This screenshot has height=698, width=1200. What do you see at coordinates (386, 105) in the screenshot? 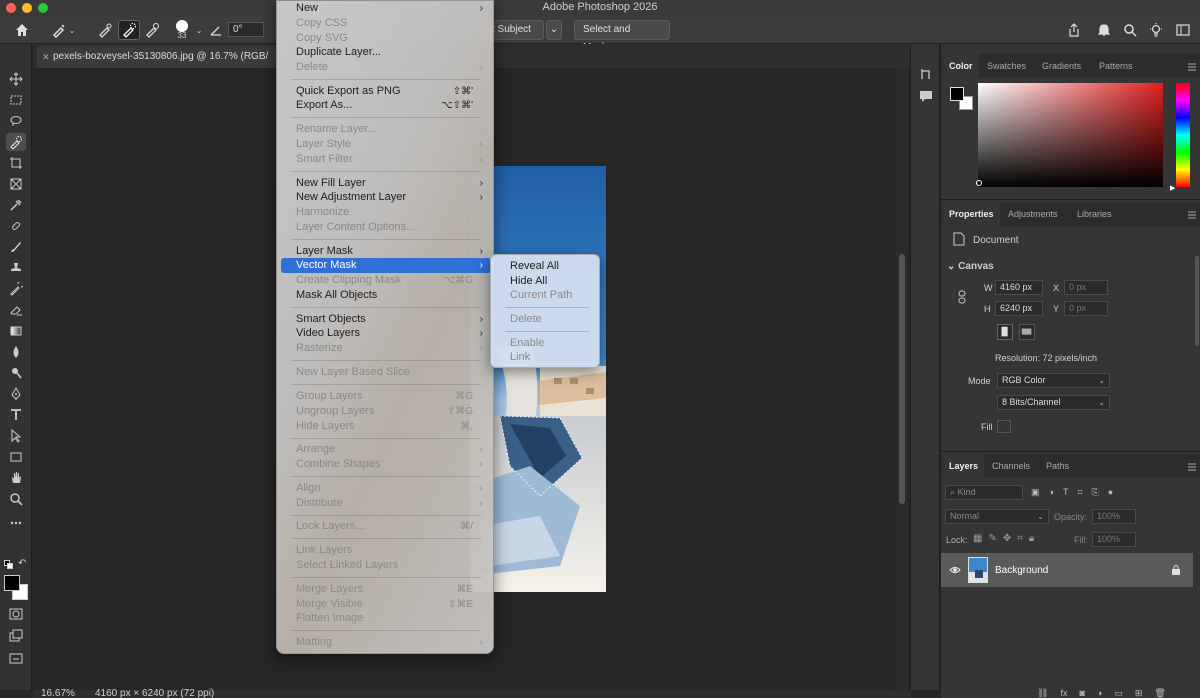
I see `menu-item-export-as: Export As... ⌥⇧⌘'` at bounding box center [386, 105].